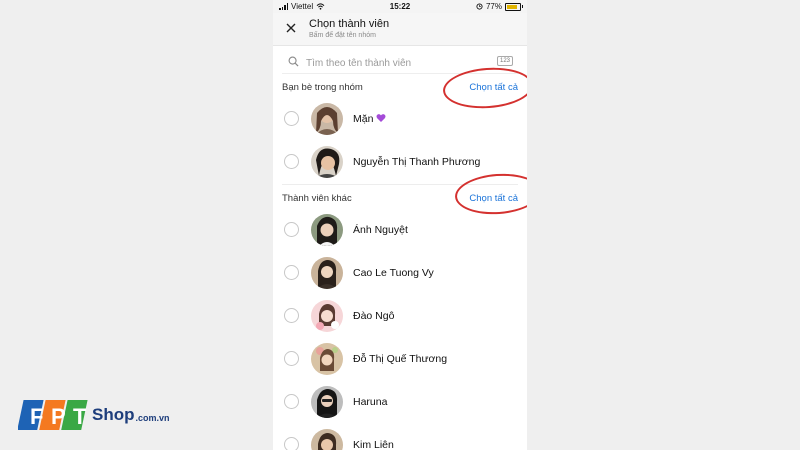 This screenshot has width=800, height=450. What do you see at coordinates (113, 414) in the screenshot?
I see `brand-shop: Shop` at bounding box center [113, 414].